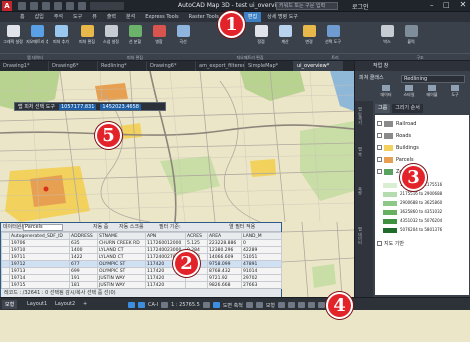 The image size is (470, 342). Describe the element at coordinates (285, 38) in the screenshot. I see `ribbon-button: 계산` at that location.